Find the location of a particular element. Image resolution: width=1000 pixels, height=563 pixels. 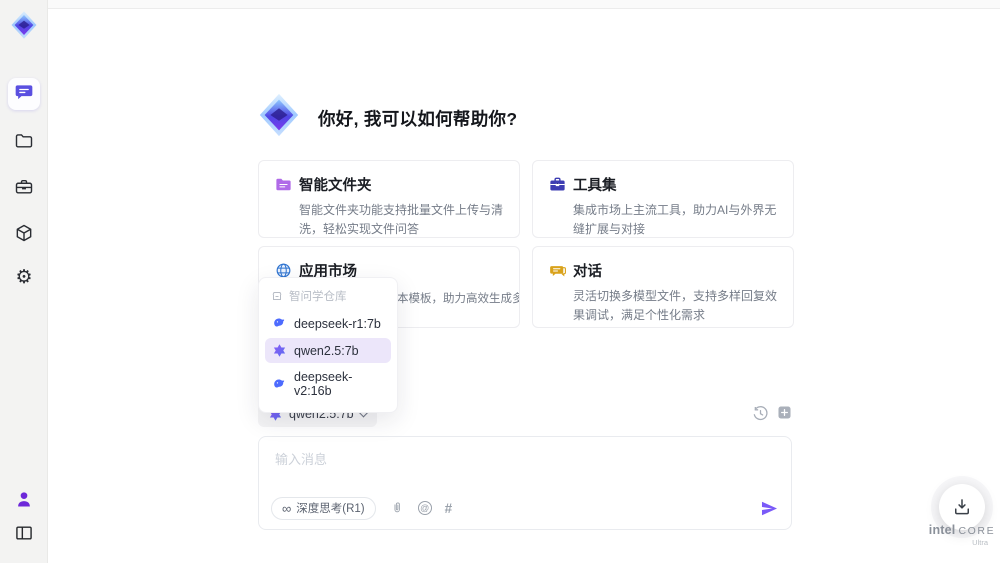

deep-think-toggle: ∞ 深度思考(R1) is located at coordinates (323, 508).